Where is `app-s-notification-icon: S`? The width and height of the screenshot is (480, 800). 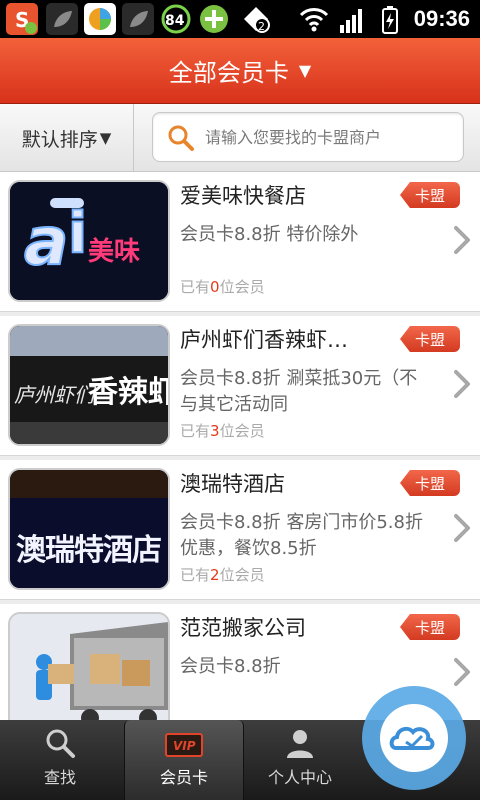 app-s-notification-icon: S is located at coordinates (22, 19).